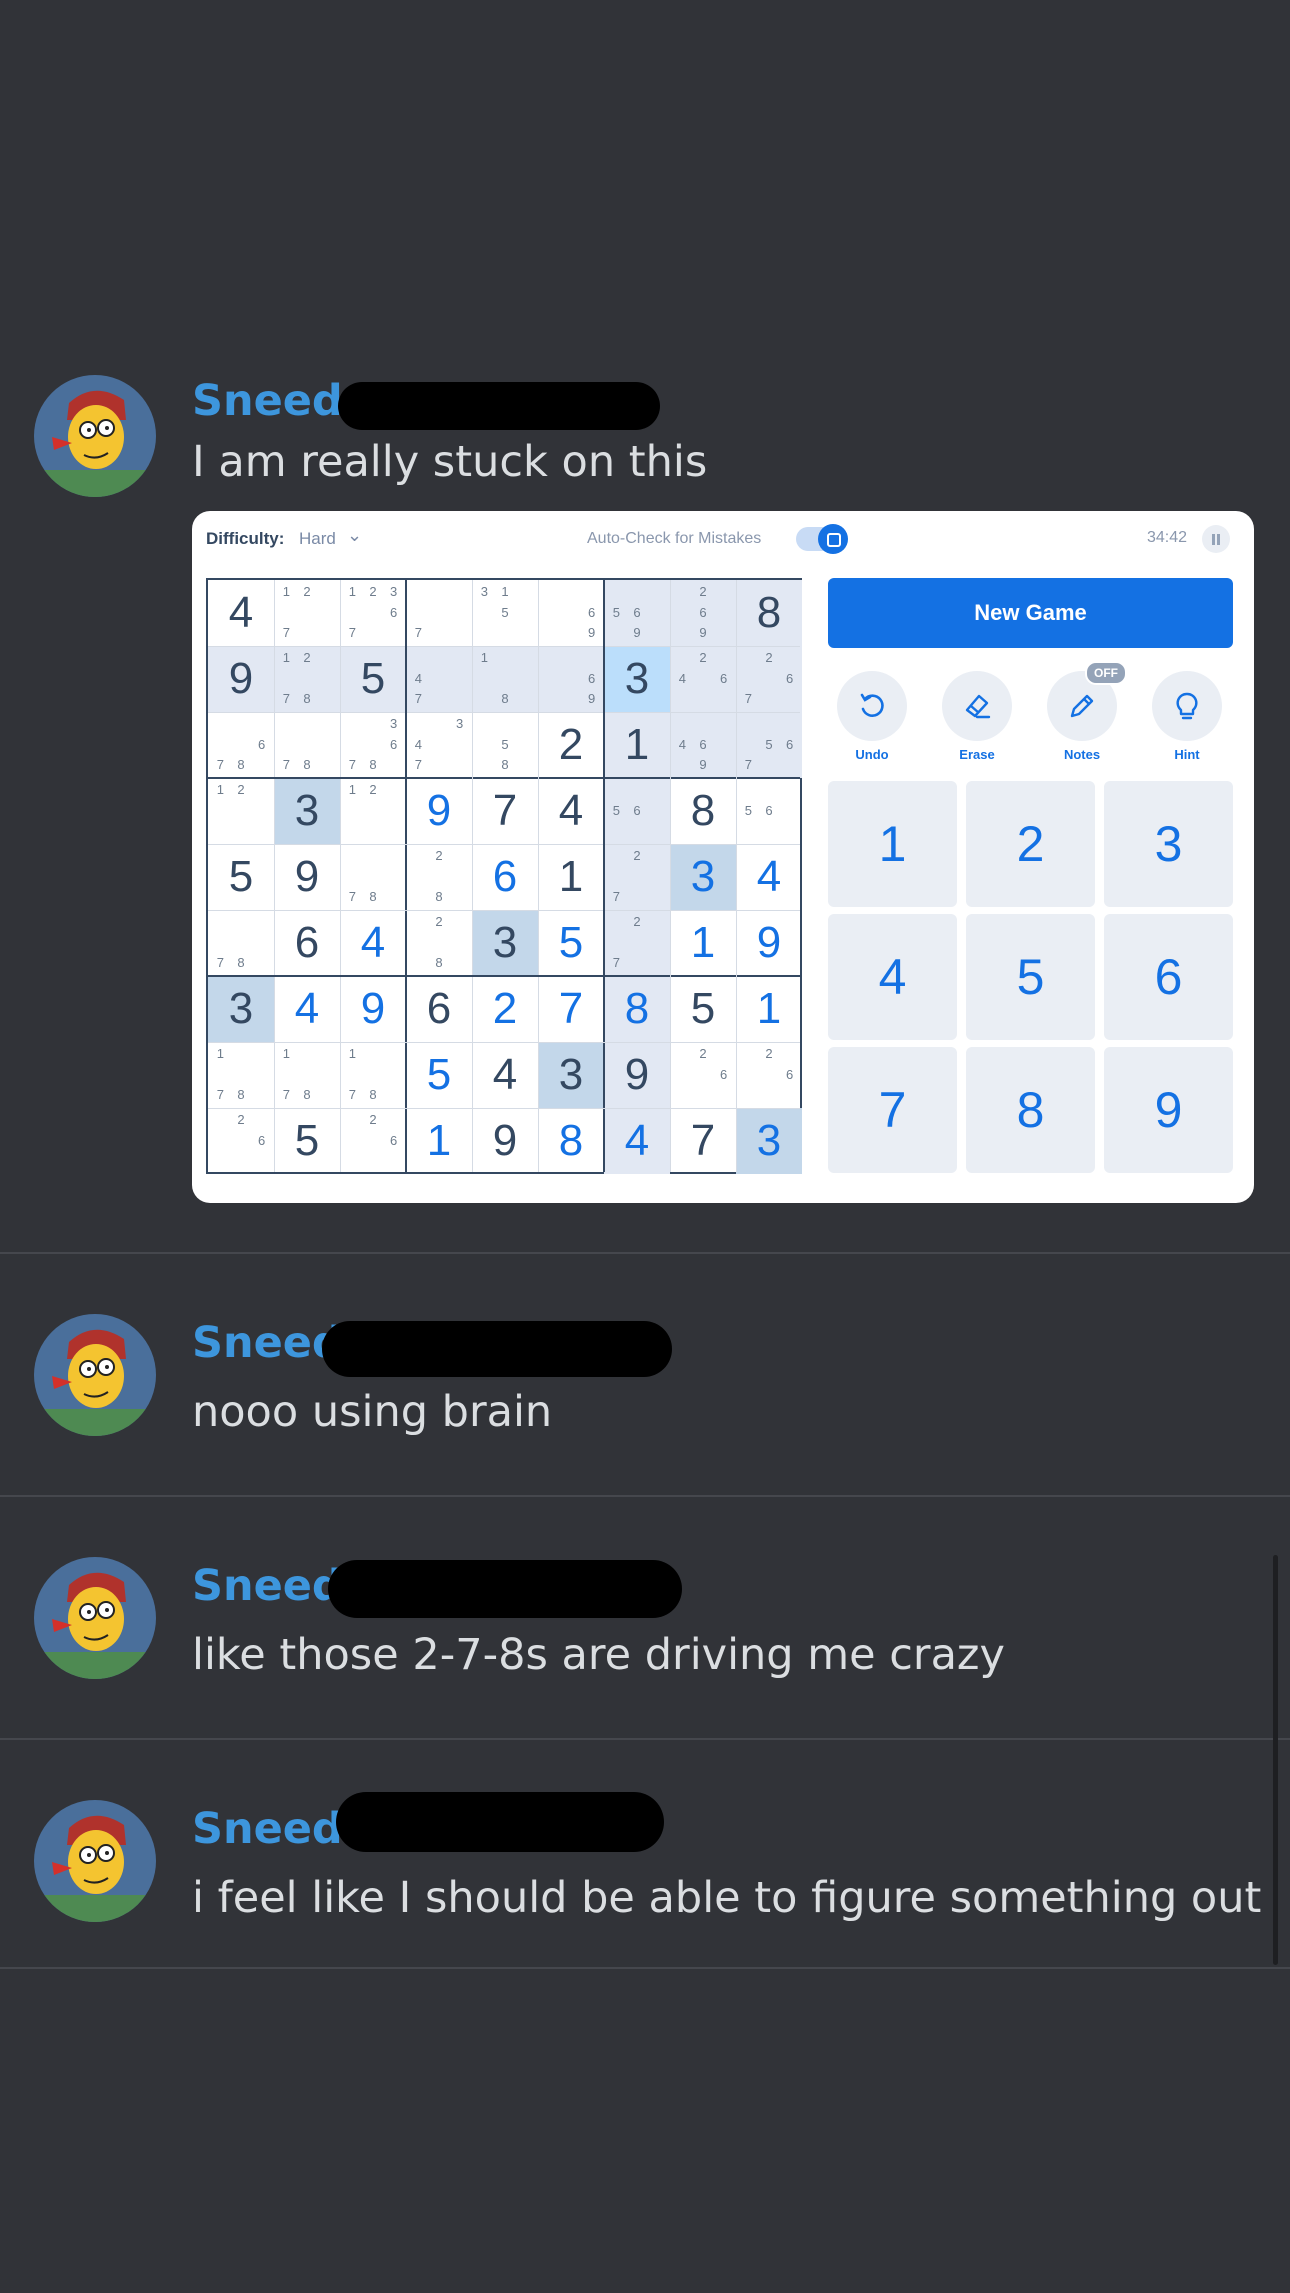  Describe the element at coordinates (1168, 844) in the screenshot. I see `number-key: 3` at that location.